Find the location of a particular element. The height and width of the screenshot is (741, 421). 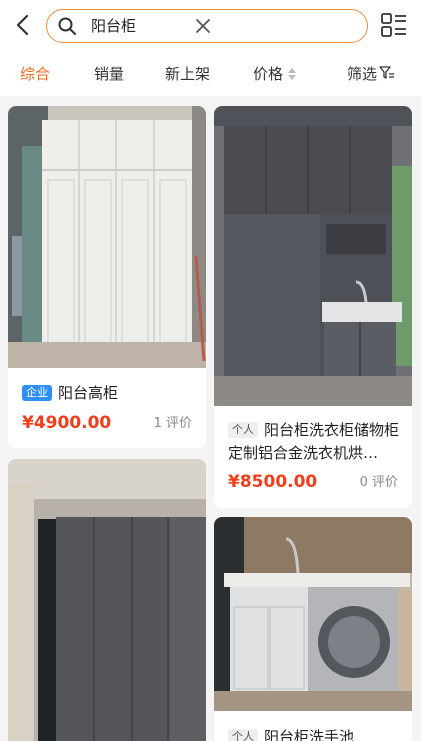

business-tag: 企业 is located at coordinates (37, 393).